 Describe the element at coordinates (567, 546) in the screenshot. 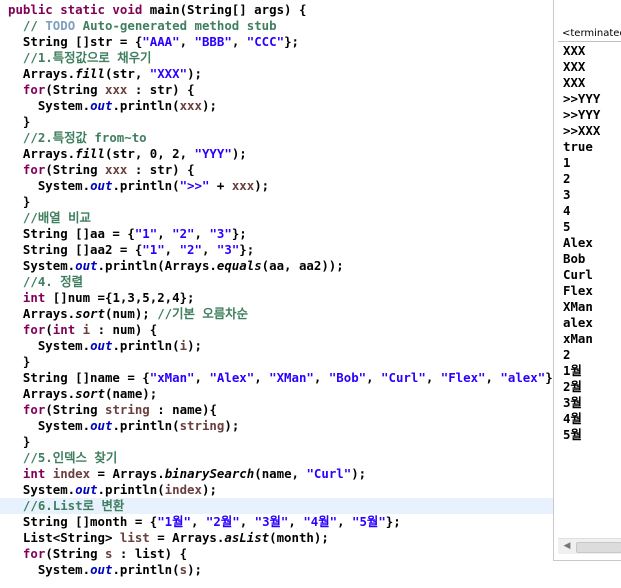

I see `scroll-left-arrow-icon: ◀` at that location.